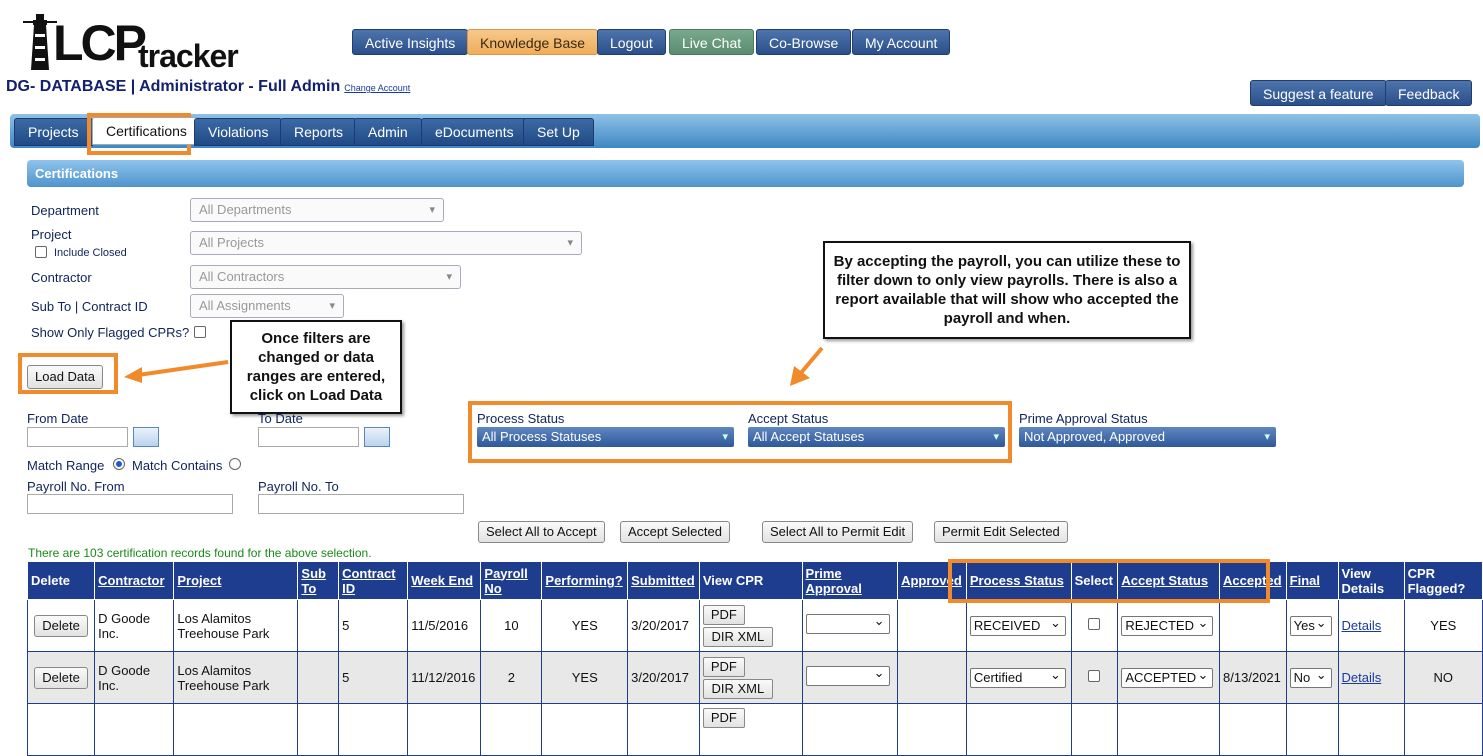 The width and height of the screenshot is (1483, 756). Describe the element at coordinates (444, 580) in the screenshot. I see `col-week-end: Week End` at that location.